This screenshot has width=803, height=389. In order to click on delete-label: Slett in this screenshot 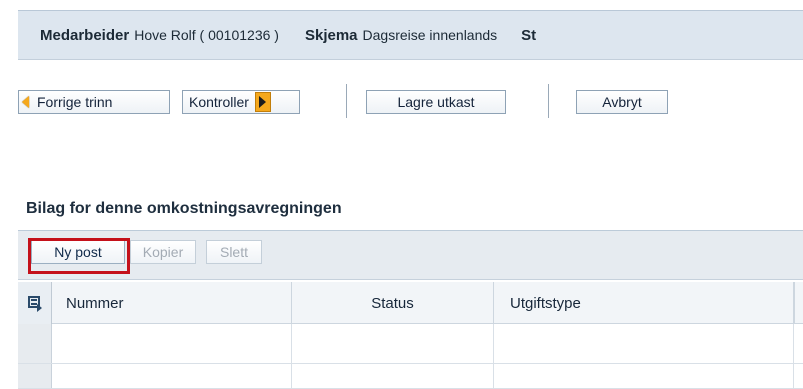, I will do `click(233, 252)`.